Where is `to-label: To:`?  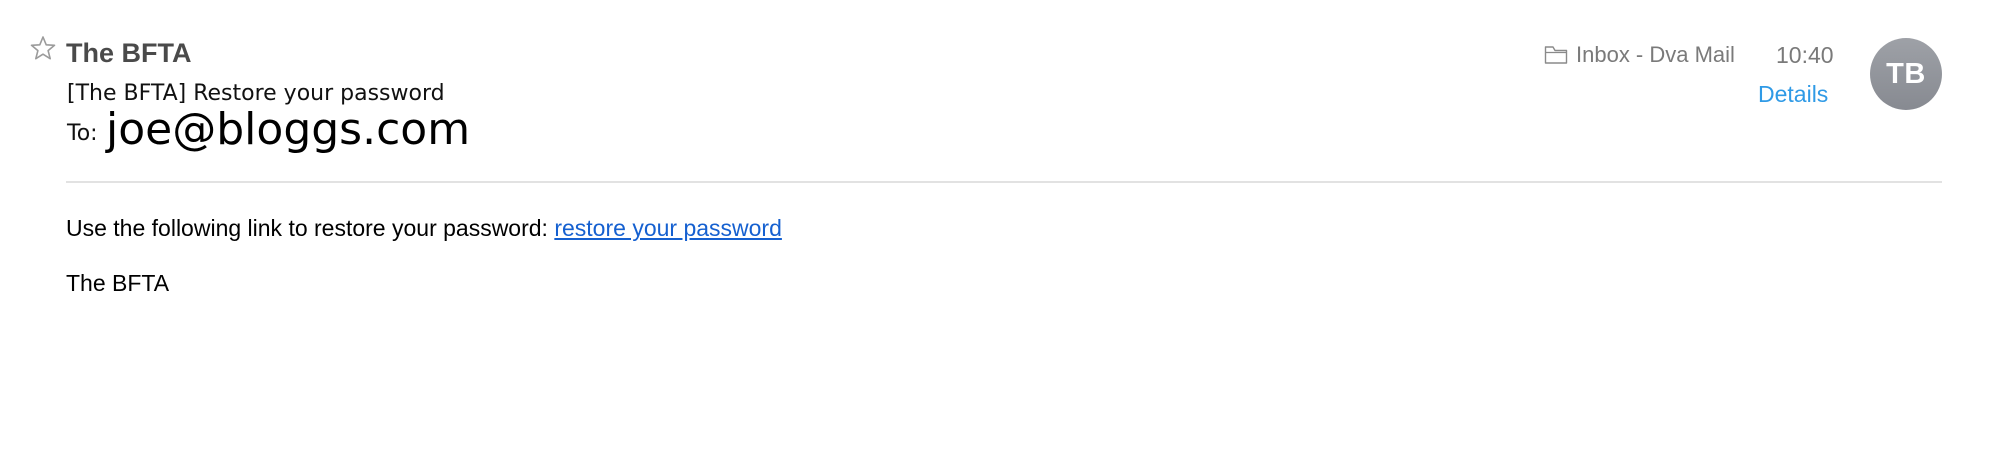 to-label: To: is located at coordinates (82, 133).